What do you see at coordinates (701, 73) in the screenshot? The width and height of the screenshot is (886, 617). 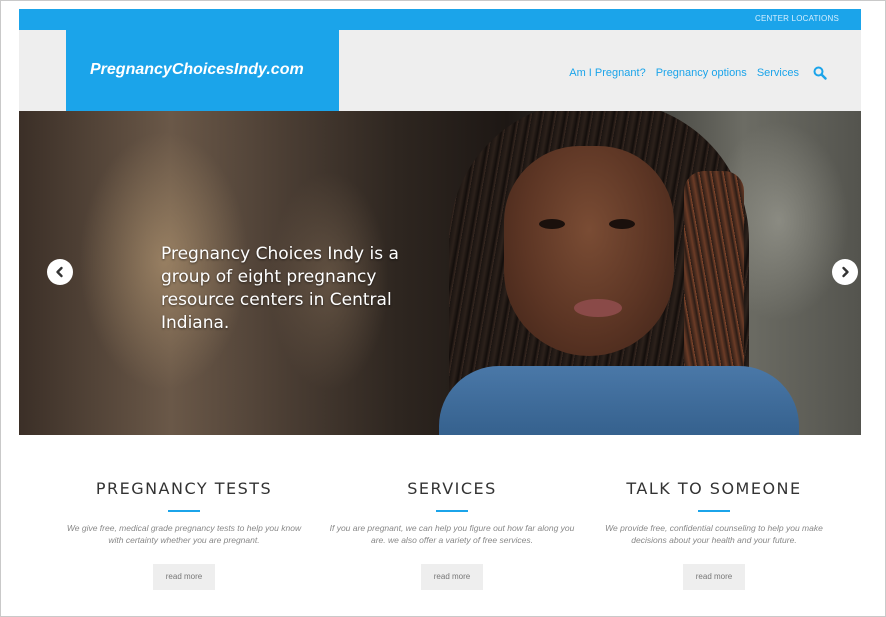 I see `nav-pregnancy-options: Pregnancy options` at bounding box center [701, 73].